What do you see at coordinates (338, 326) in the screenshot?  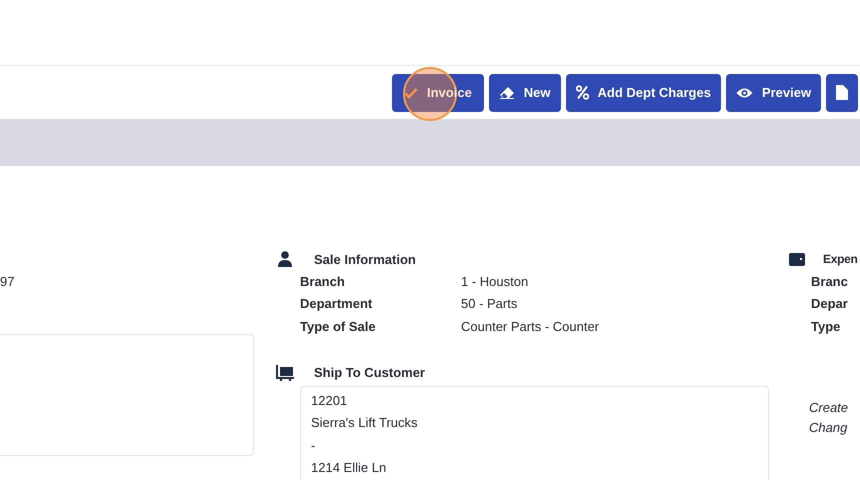 I see `field-label: Type of Sale` at bounding box center [338, 326].